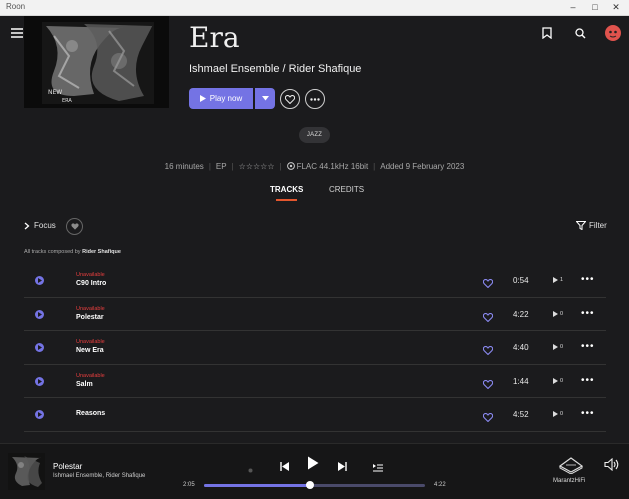 The image size is (629, 499). I want to click on track-name: New Era, so click(90, 350).